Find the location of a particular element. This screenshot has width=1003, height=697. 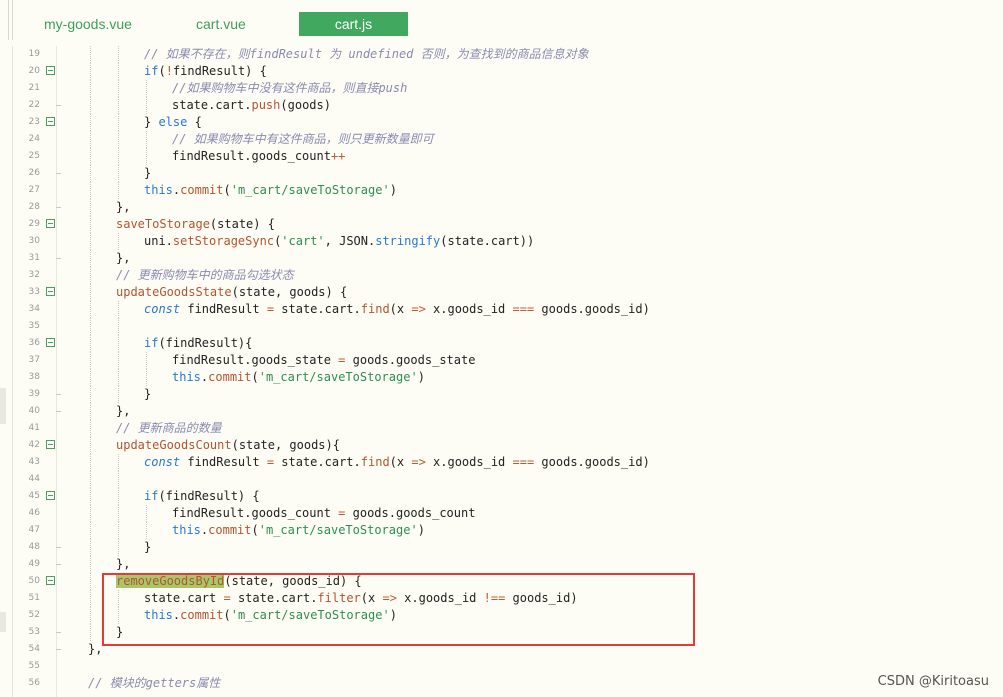

code-token: commit is located at coordinates (230, 530).